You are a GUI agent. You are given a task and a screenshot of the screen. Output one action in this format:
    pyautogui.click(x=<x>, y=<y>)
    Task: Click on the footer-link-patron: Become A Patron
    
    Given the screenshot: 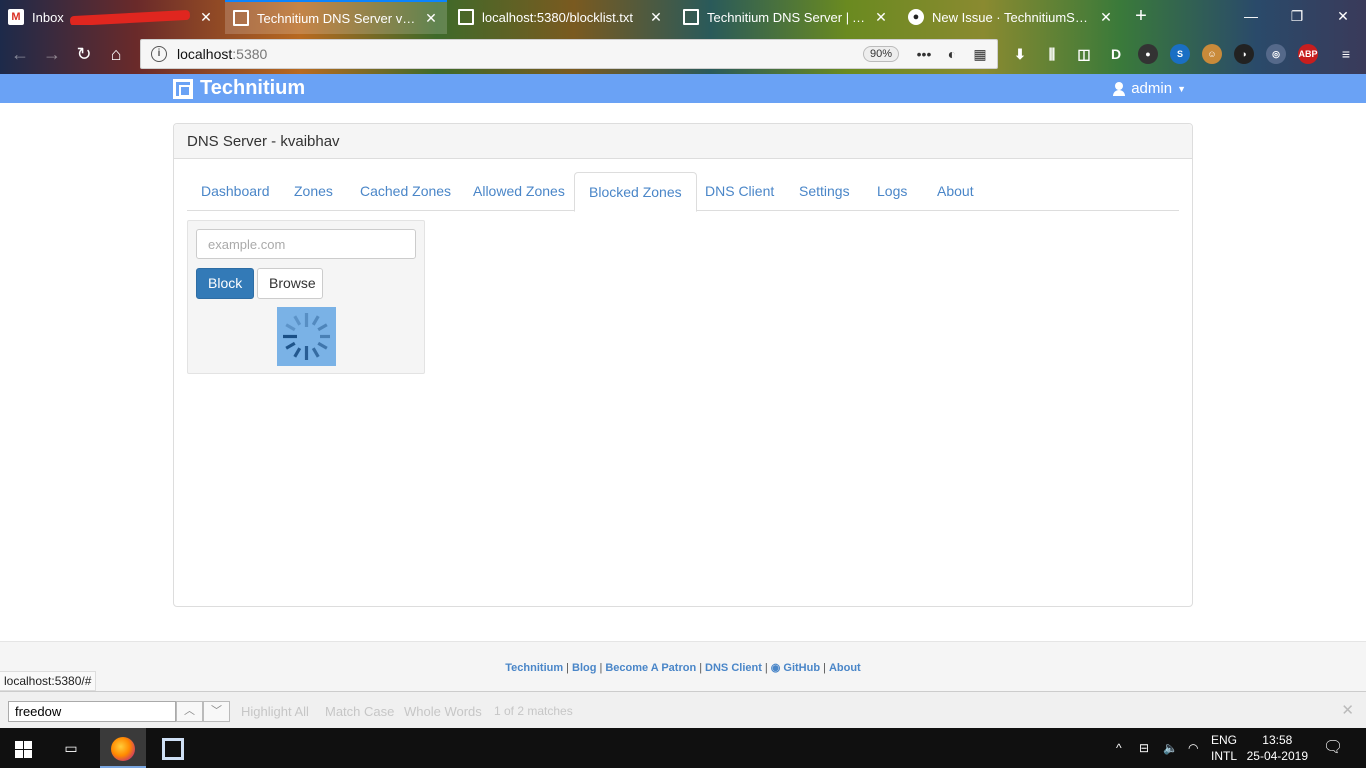 What is the action you would take?
    pyautogui.click(x=650, y=668)
    